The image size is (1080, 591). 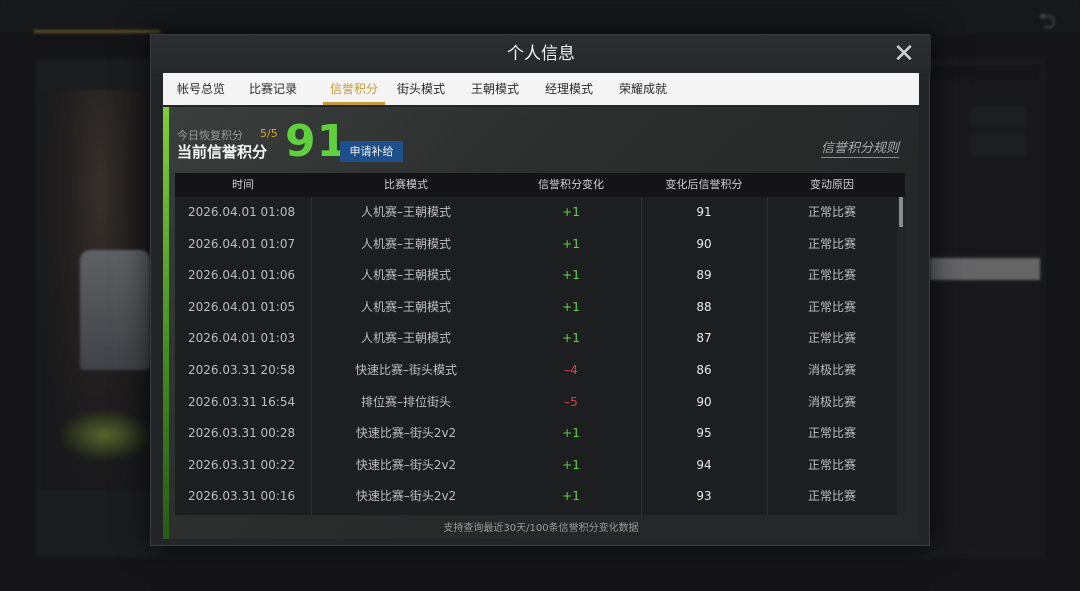 What do you see at coordinates (571, 370) in the screenshot?
I see `cell-change: –4` at bounding box center [571, 370].